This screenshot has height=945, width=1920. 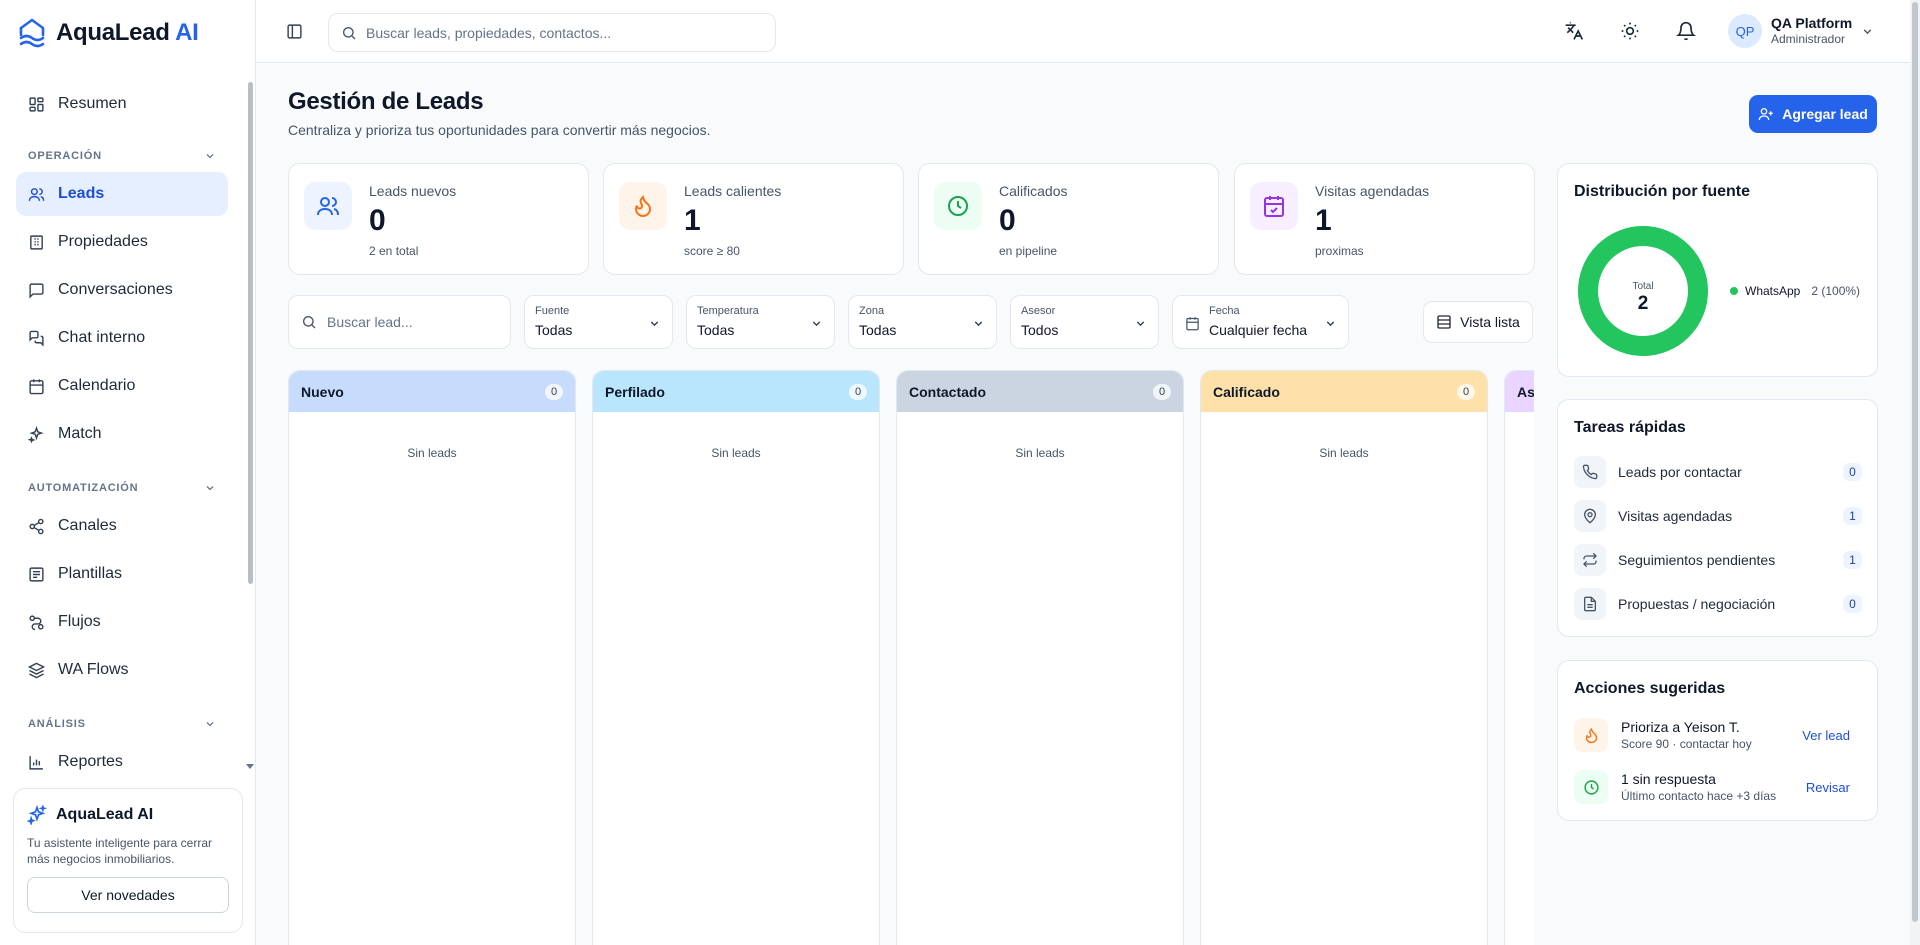 What do you see at coordinates (294, 31) in the screenshot?
I see `sidebar-toggle-icon` at bounding box center [294, 31].